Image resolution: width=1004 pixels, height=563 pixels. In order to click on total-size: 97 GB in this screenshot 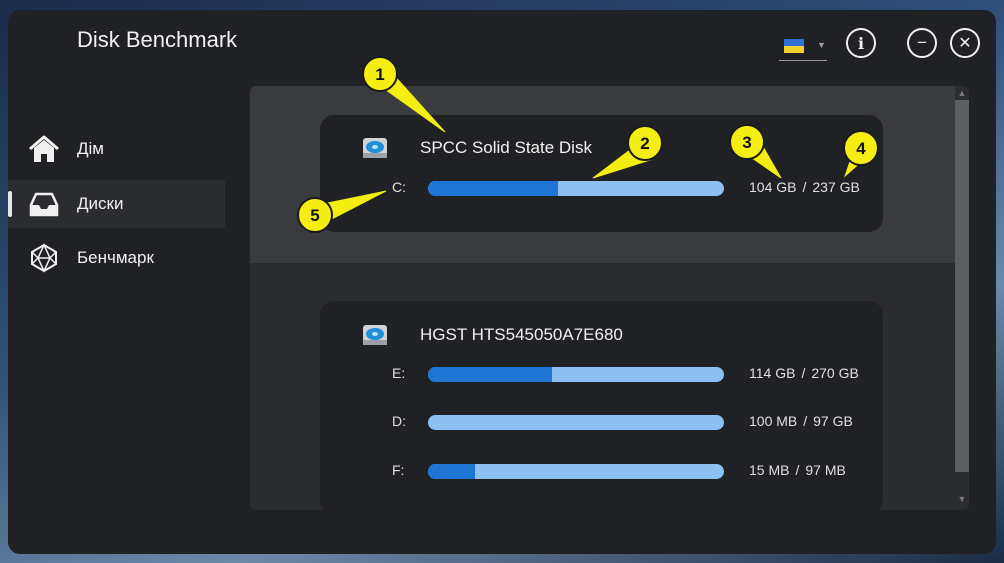, I will do `click(833, 421)`.